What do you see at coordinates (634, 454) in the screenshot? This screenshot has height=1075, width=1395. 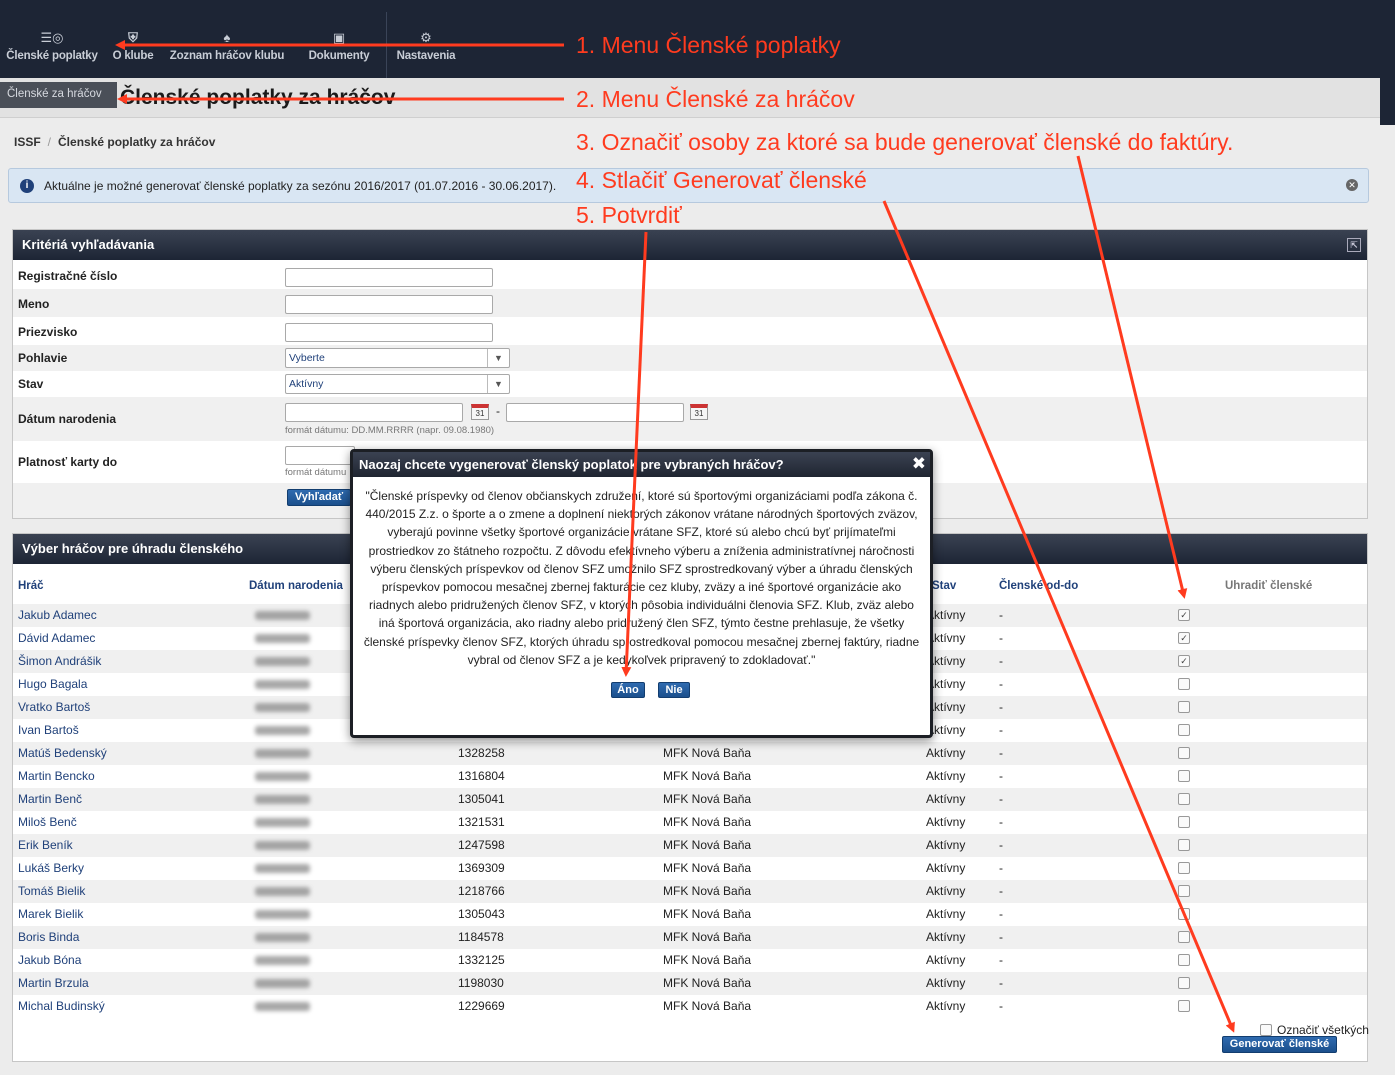 I see `arrow-to-confirm-button` at bounding box center [634, 454].